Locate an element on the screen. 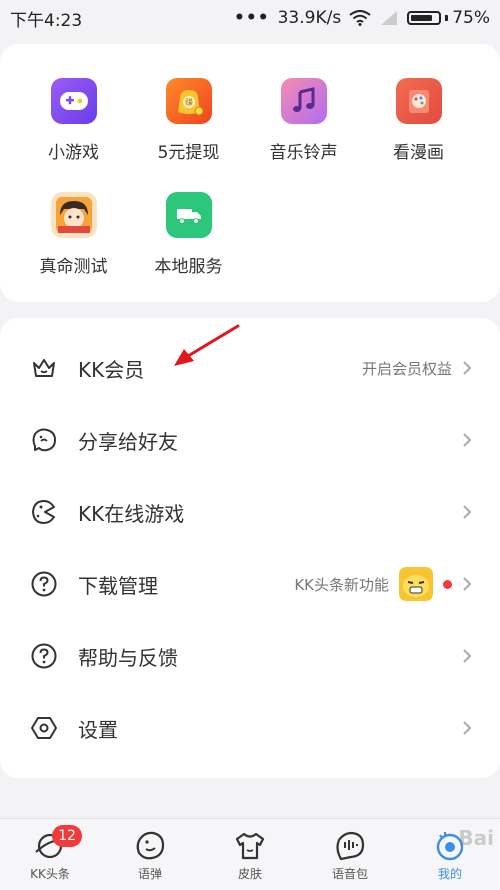  status-time: 下午4:23 is located at coordinates (46, 20).